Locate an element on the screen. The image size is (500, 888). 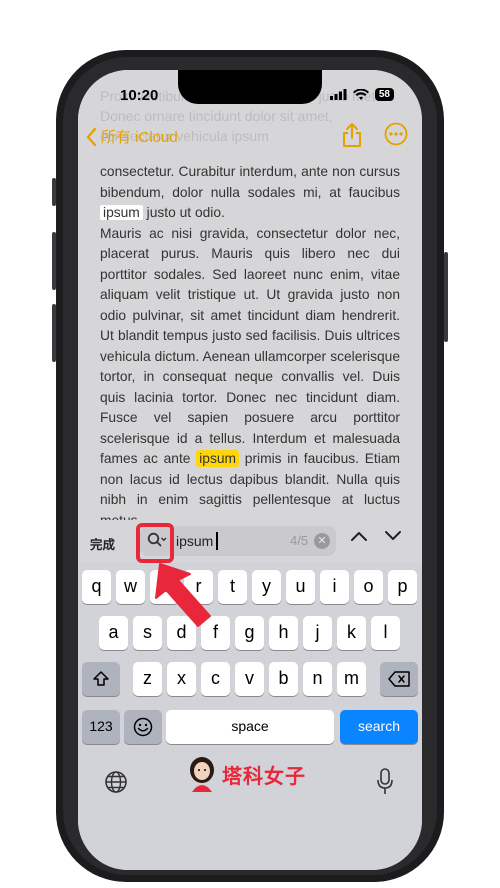
key-o: o is located at coordinates (368, 587).